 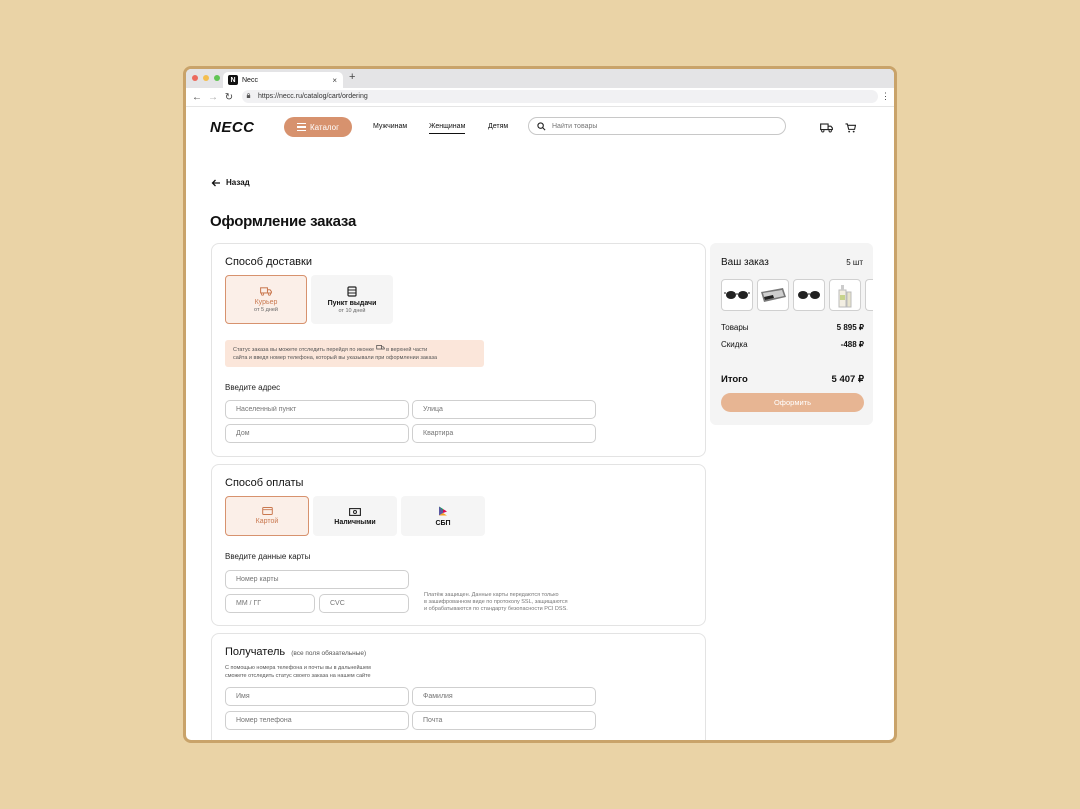 I want to click on house-input, so click(x=321, y=433).